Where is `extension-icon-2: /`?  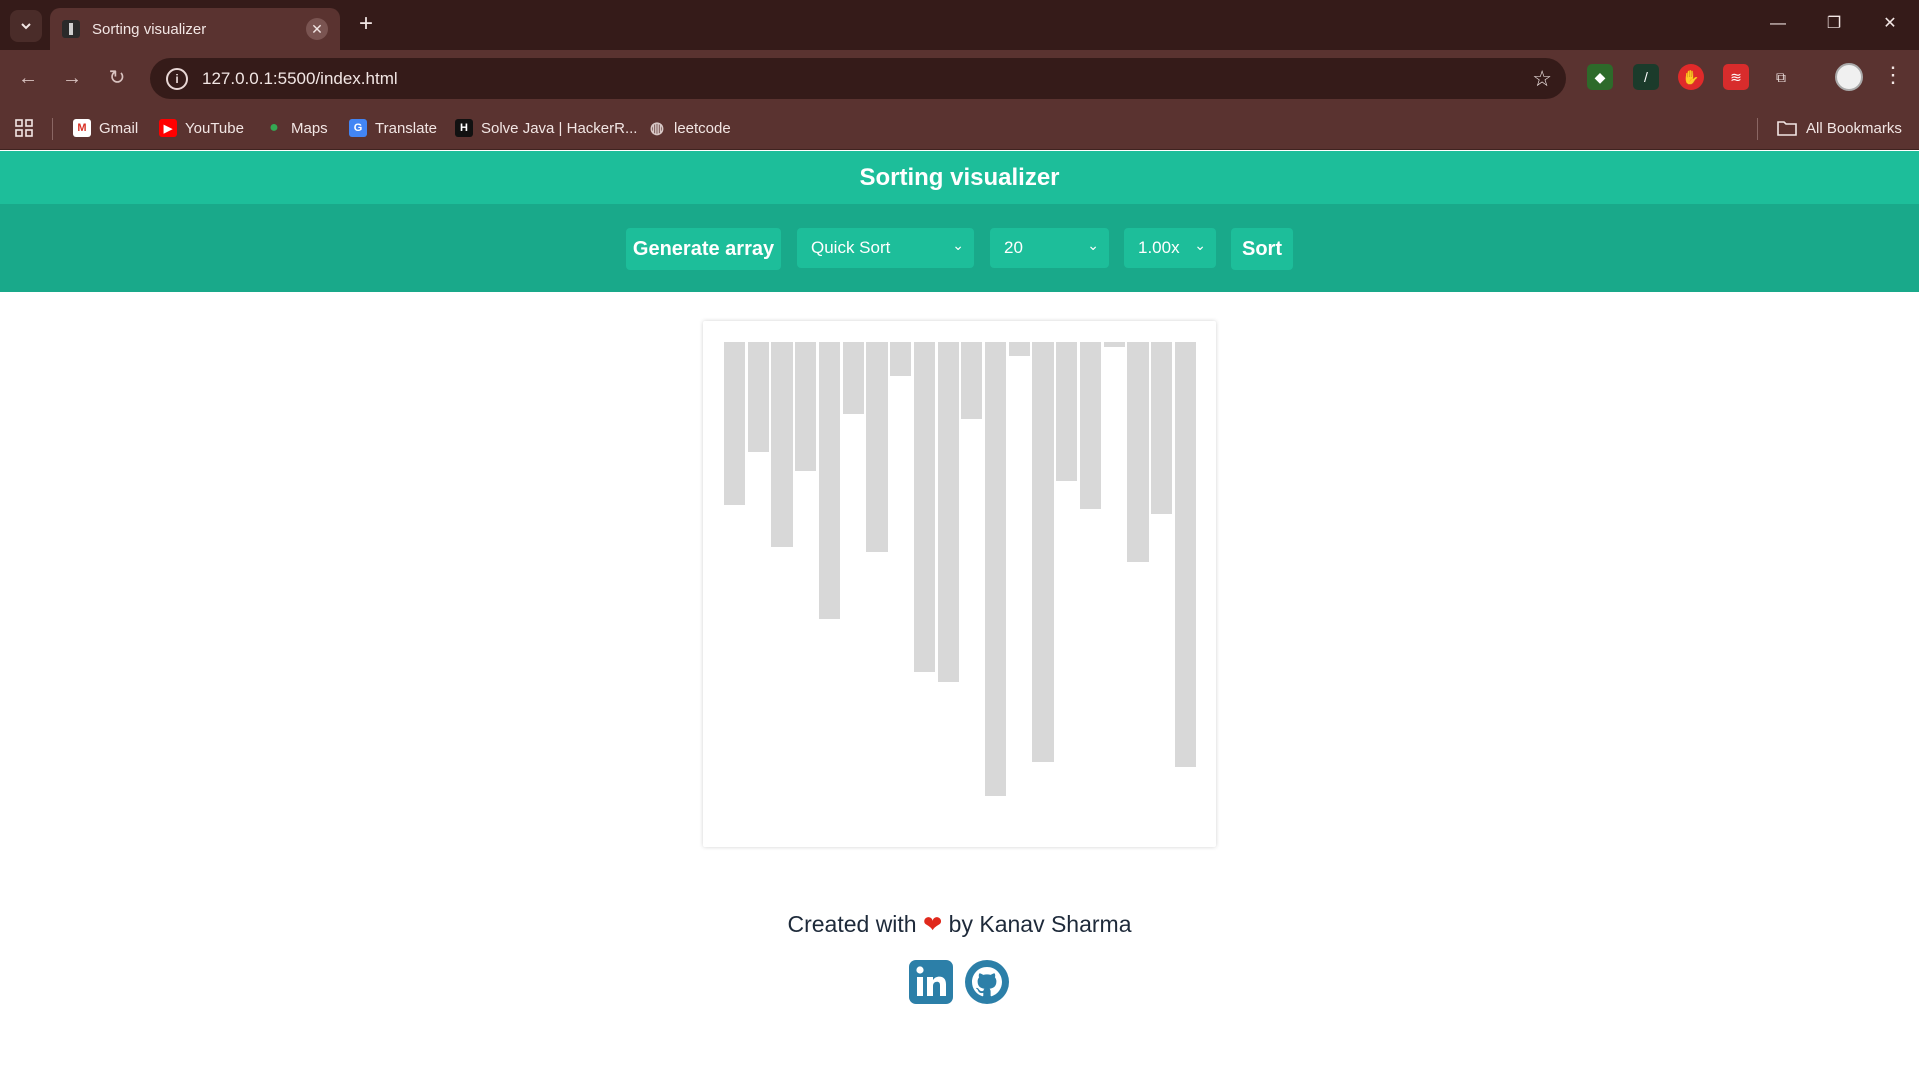
extension-icon-2: / is located at coordinates (1646, 77).